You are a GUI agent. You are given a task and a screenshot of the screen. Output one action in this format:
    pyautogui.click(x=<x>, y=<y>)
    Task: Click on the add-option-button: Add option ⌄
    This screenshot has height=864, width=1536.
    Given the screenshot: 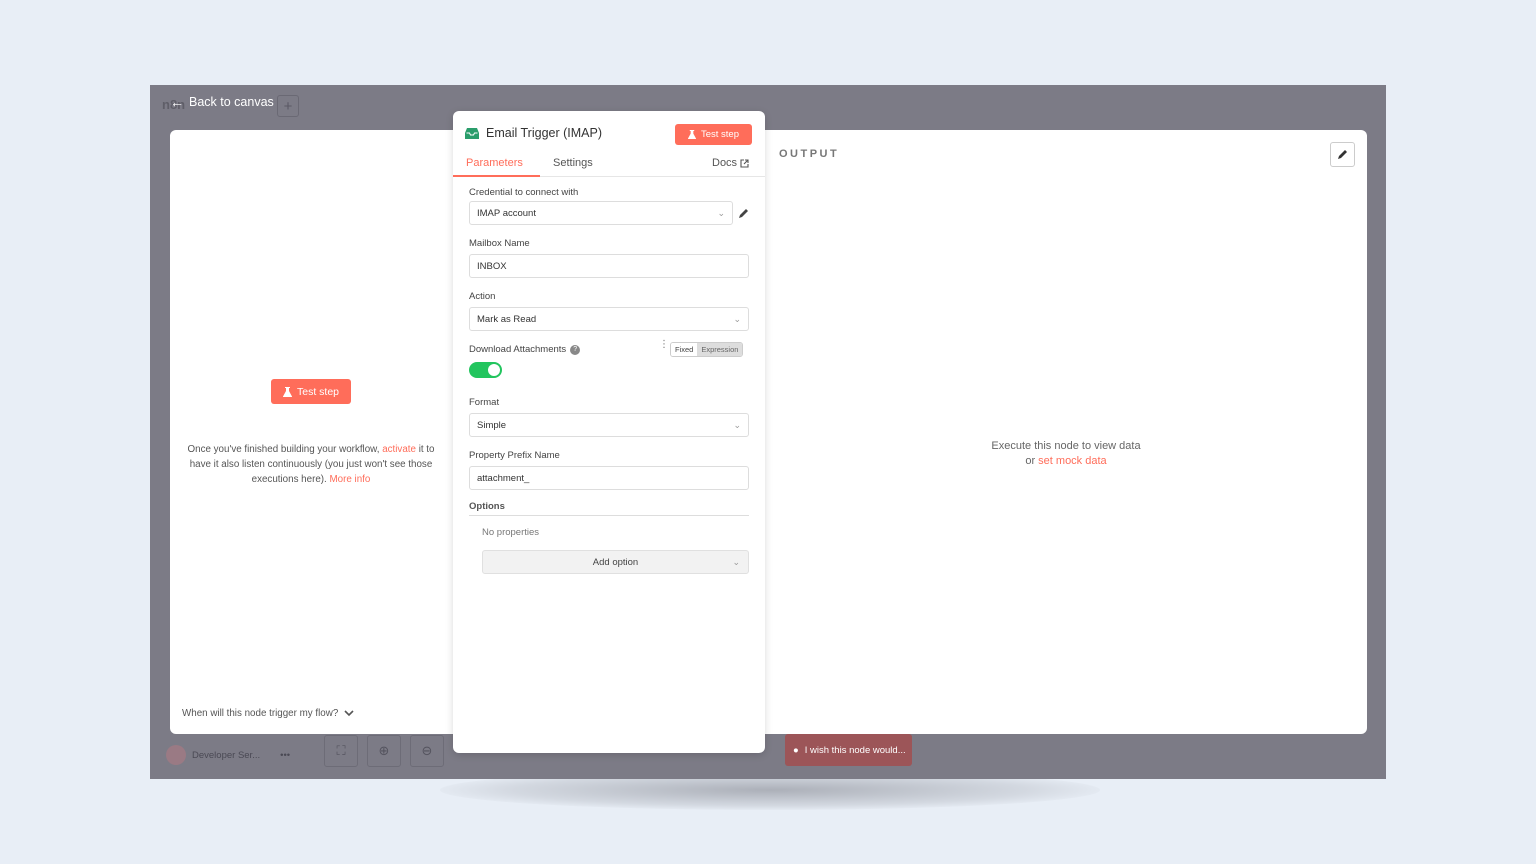 What is the action you would take?
    pyautogui.click(x=615, y=562)
    